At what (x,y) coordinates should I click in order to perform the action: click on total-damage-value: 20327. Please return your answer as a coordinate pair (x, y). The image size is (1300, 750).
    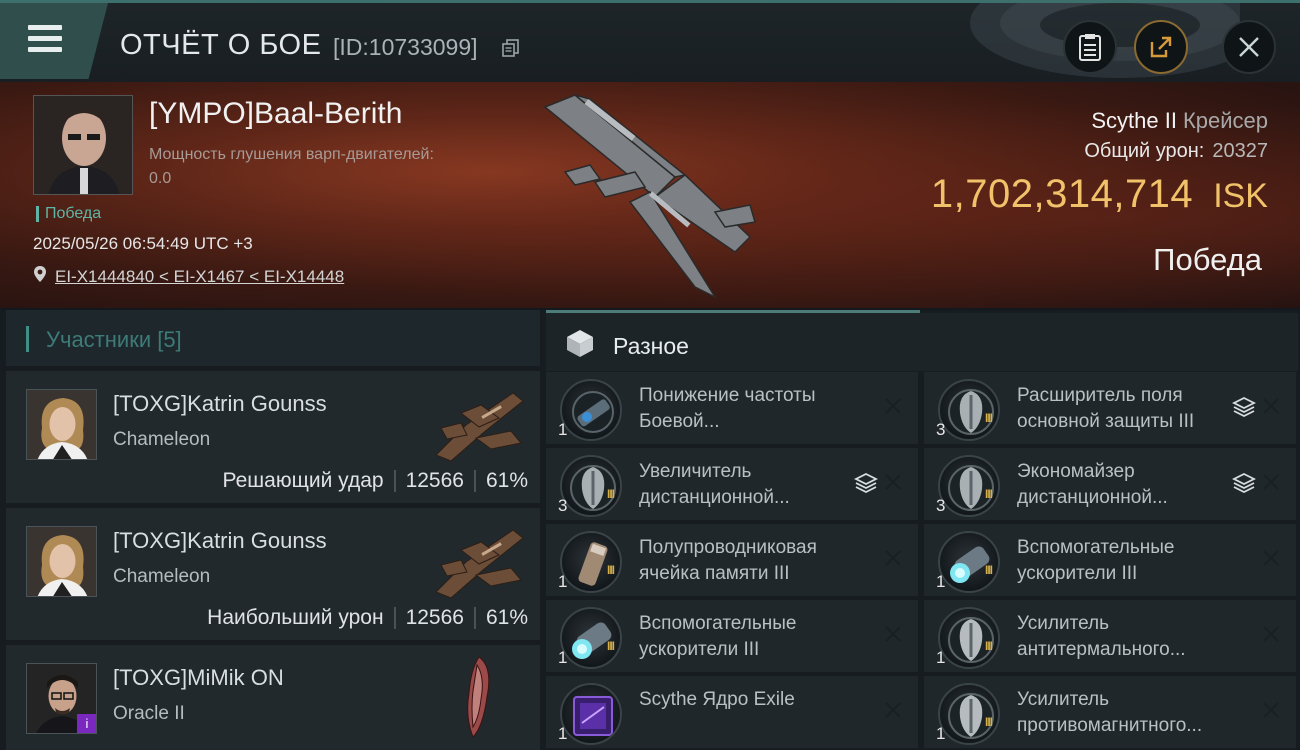
    Looking at the image, I should click on (1240, 151).